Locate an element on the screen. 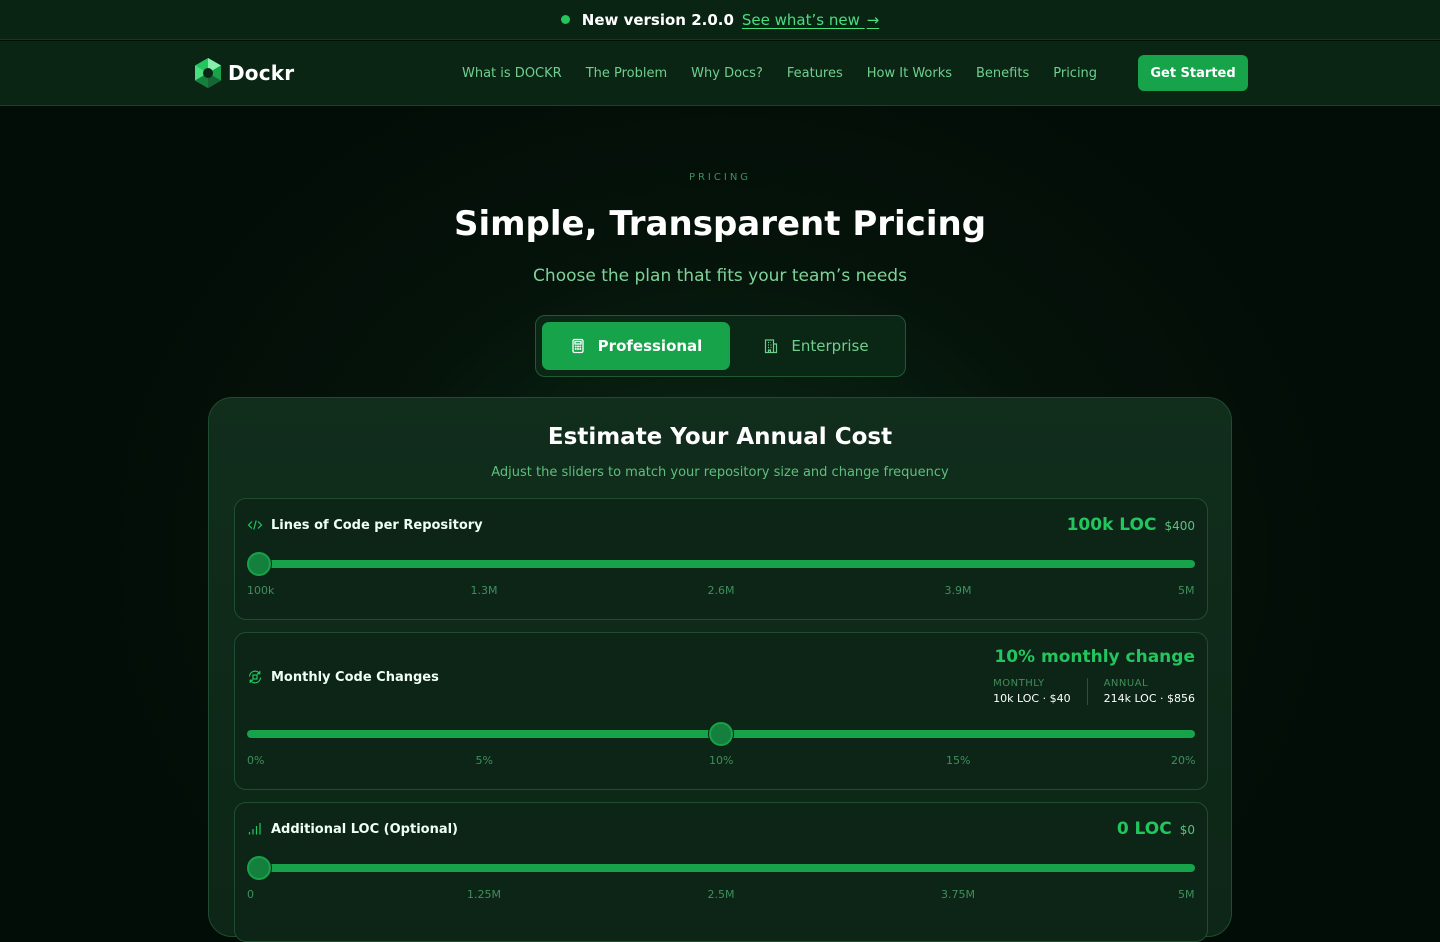  get-started-button: Get Started is located at coordinates (1193, 73).